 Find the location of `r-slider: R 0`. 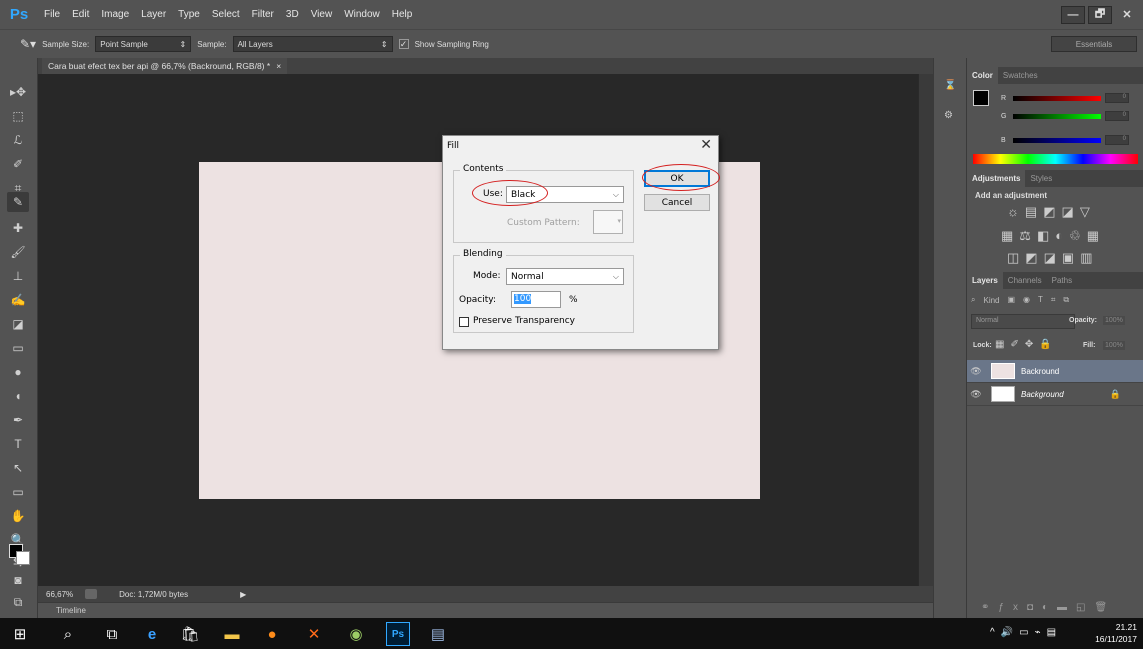

r-slider: R 0 is located at coordinates (1069, 98).